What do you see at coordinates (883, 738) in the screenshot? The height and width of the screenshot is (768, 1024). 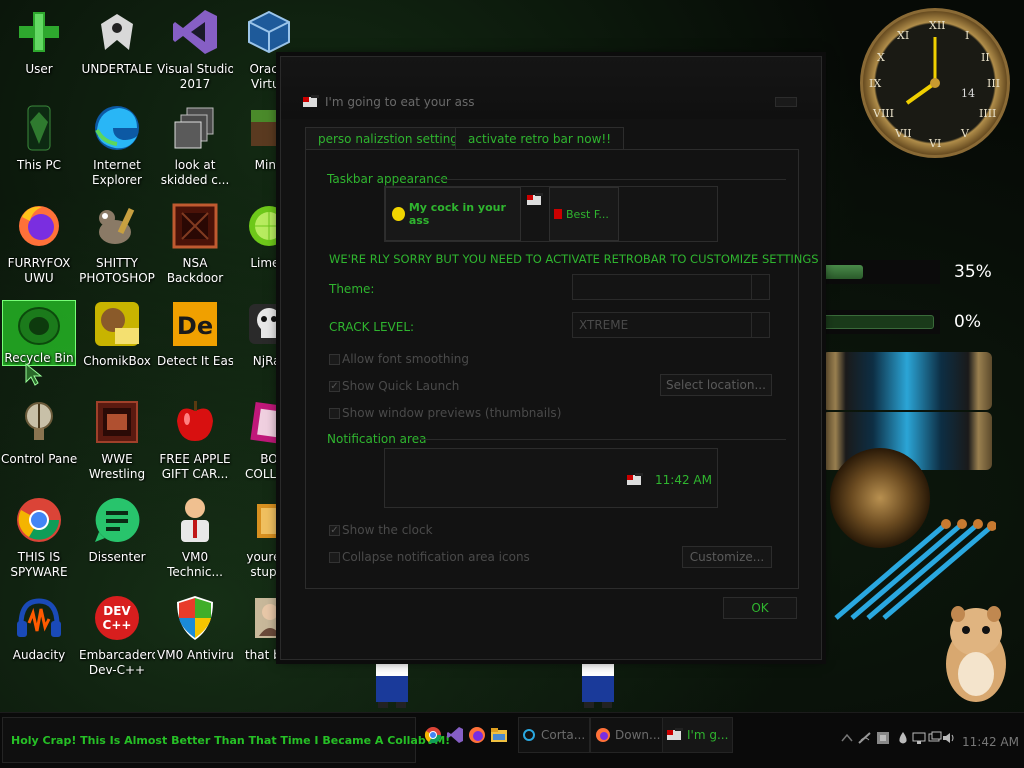 I see `app-tray-icon` at bounding box center [883, 738].